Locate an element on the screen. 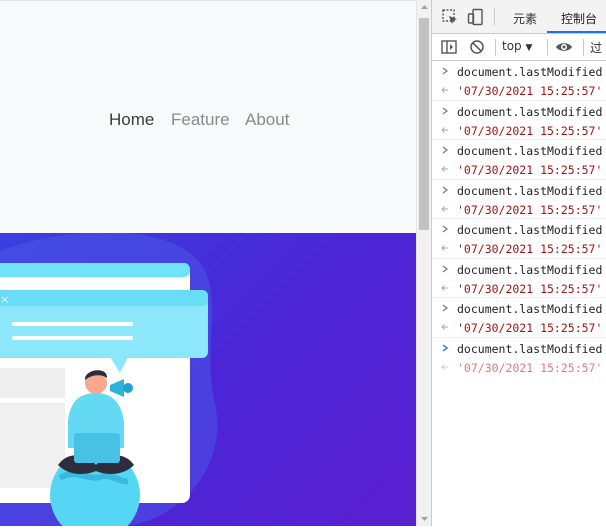 Image resolution: width=606 pixels, height=531 pixels. nav-link-about: About is located at coordinates (267, 120).